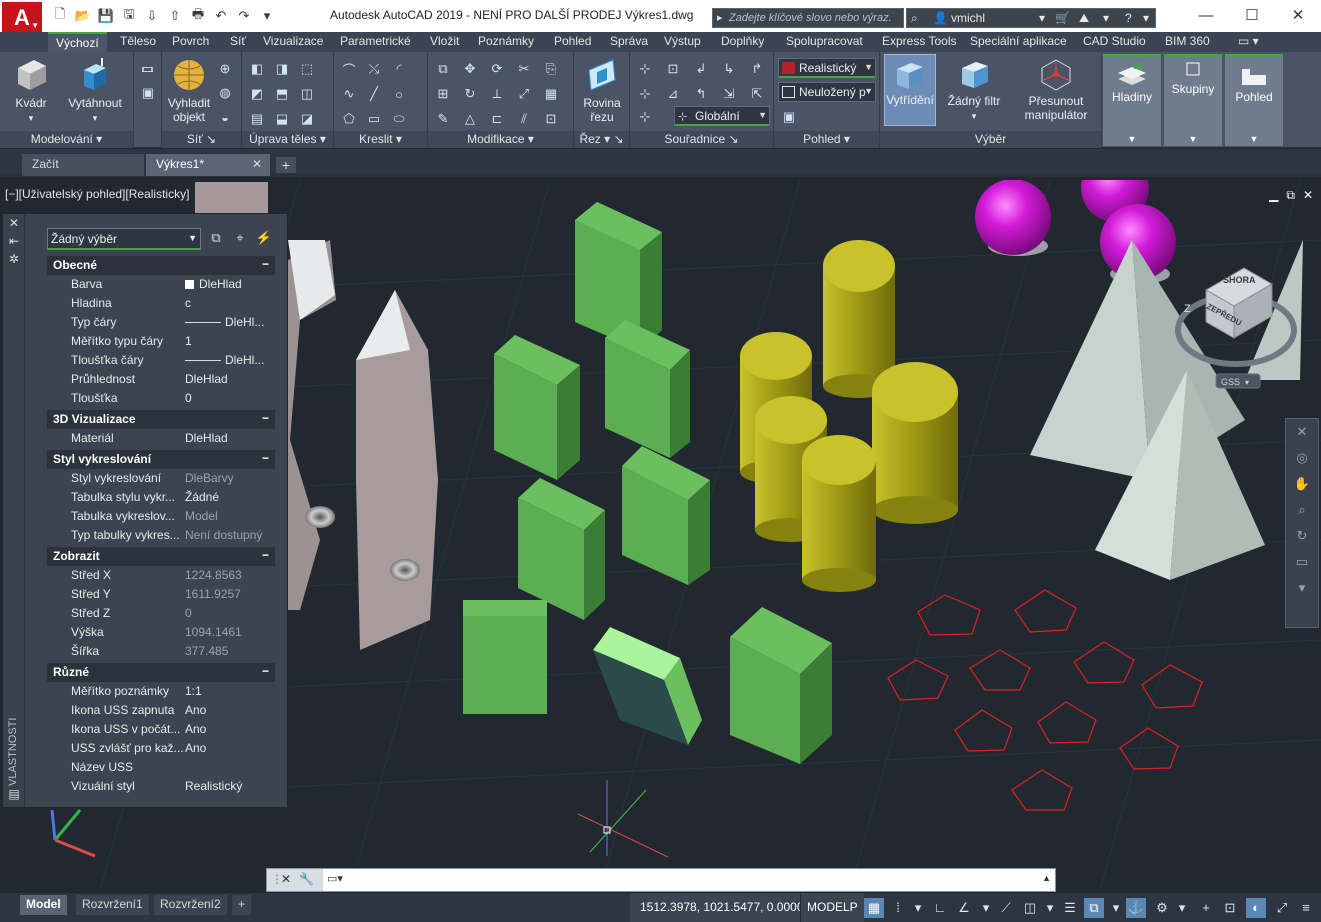  Describe the element at coordinates (919, 41) in the screenshot. I see `ribbon-tab-13: Express Tools` at that location.